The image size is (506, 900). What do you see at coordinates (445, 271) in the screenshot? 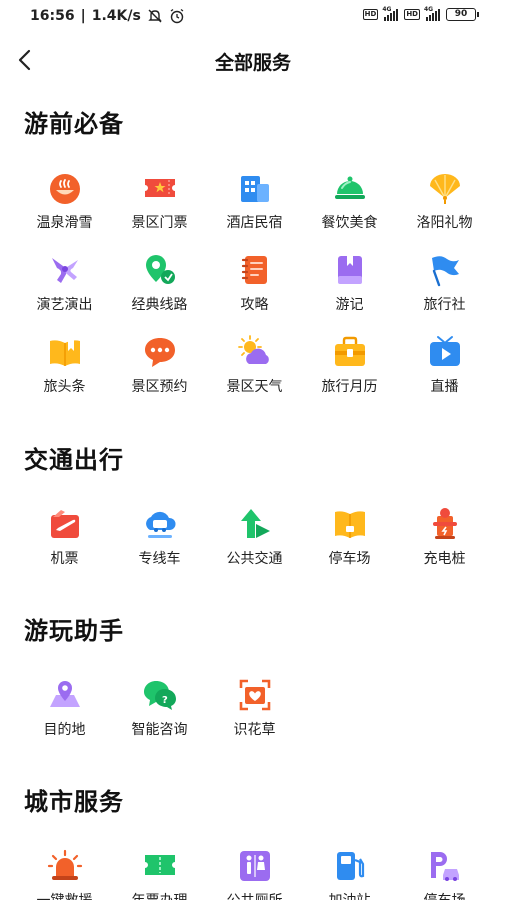
I see `flag-icon` at bounding box center [445, 271].